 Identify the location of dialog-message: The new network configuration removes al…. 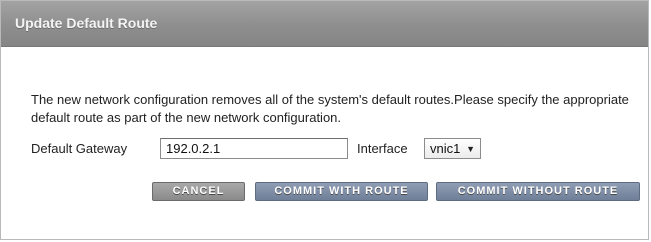
(330, 108).